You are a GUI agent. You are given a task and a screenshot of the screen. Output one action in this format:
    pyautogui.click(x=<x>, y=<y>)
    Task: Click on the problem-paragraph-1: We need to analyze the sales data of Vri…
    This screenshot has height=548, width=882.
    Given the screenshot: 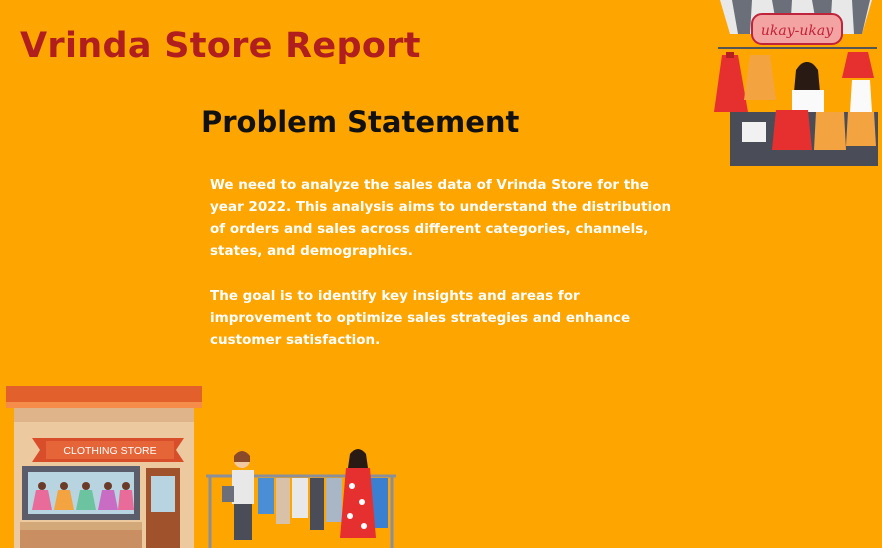 What is the action you would take?
    pyautogui.click(x=441, y=218)
    